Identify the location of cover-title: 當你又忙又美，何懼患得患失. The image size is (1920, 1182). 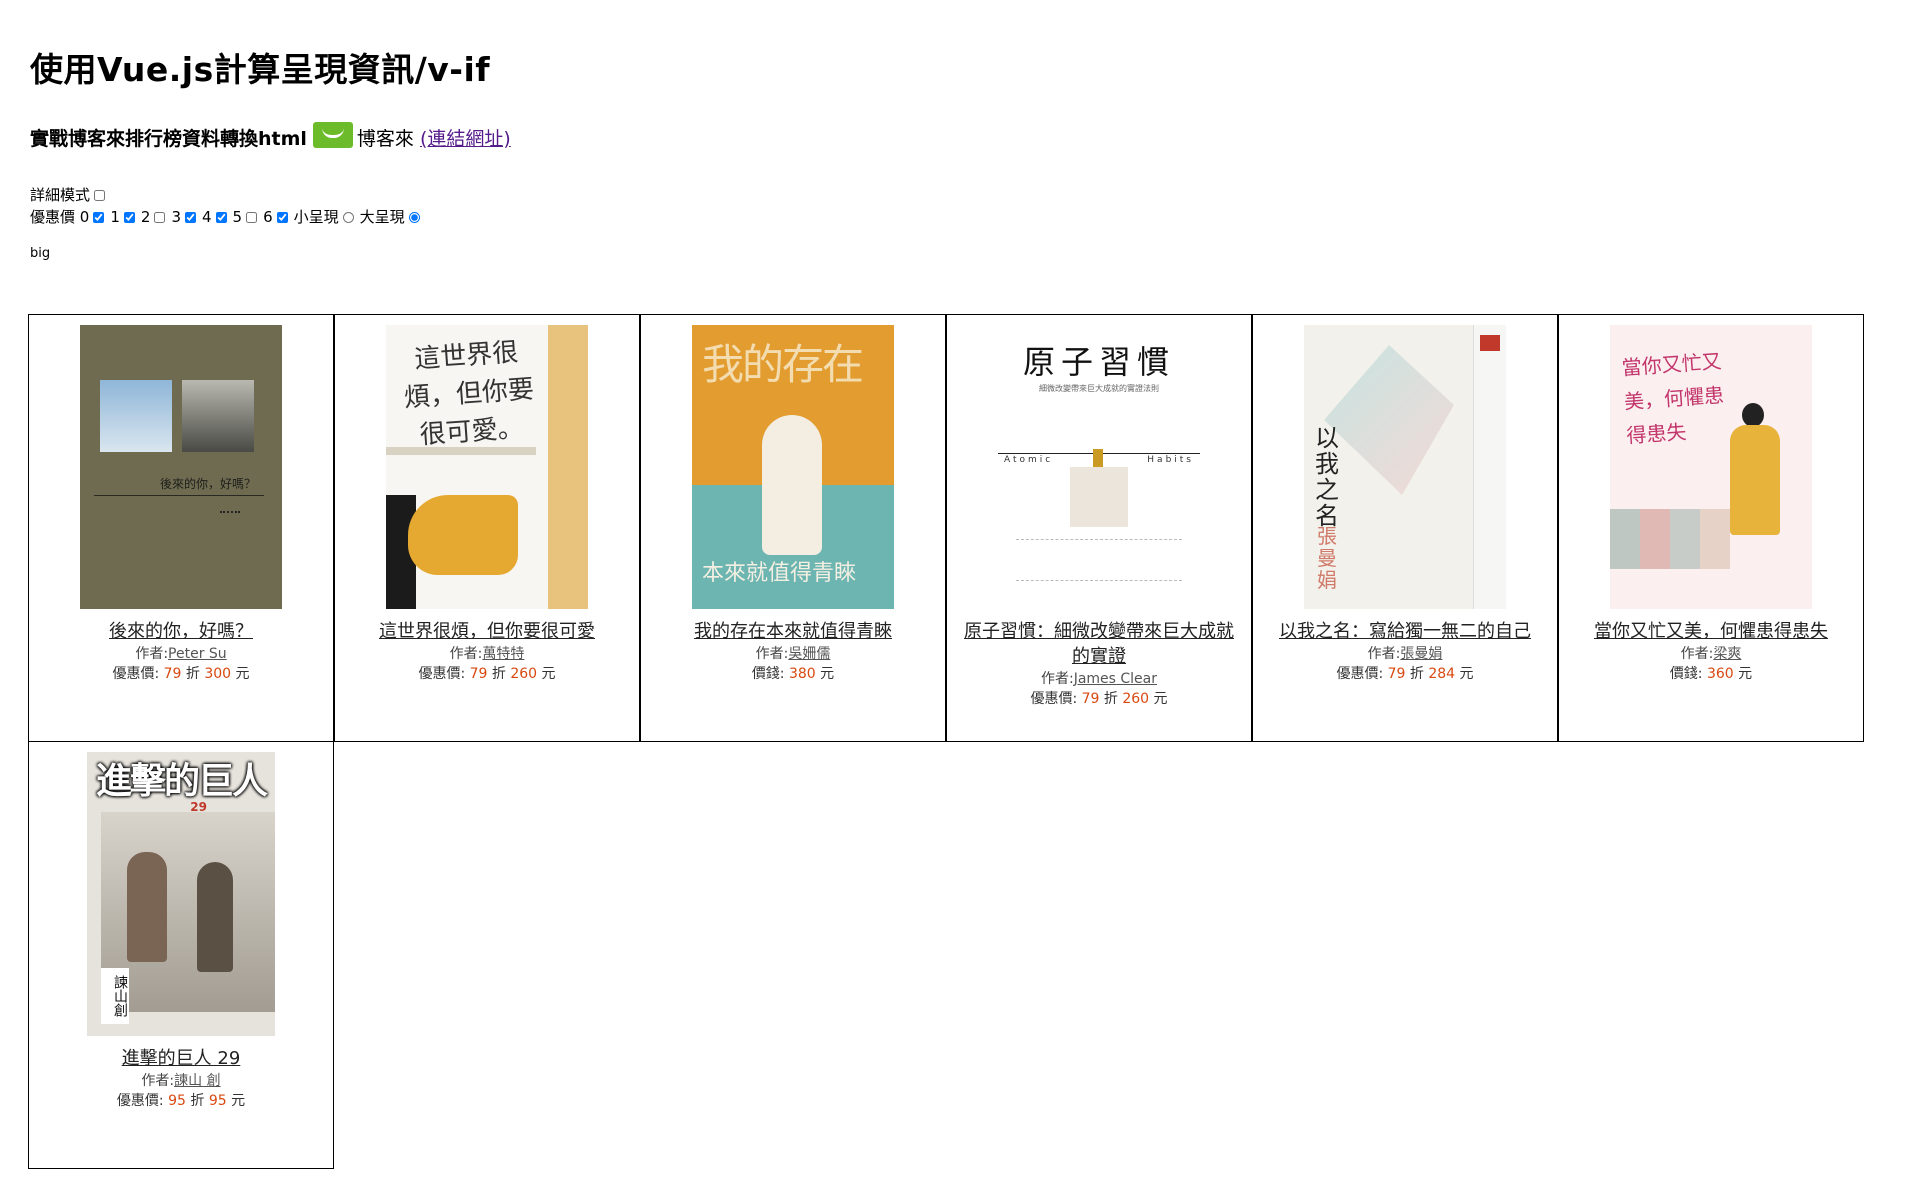
(1672, 398).